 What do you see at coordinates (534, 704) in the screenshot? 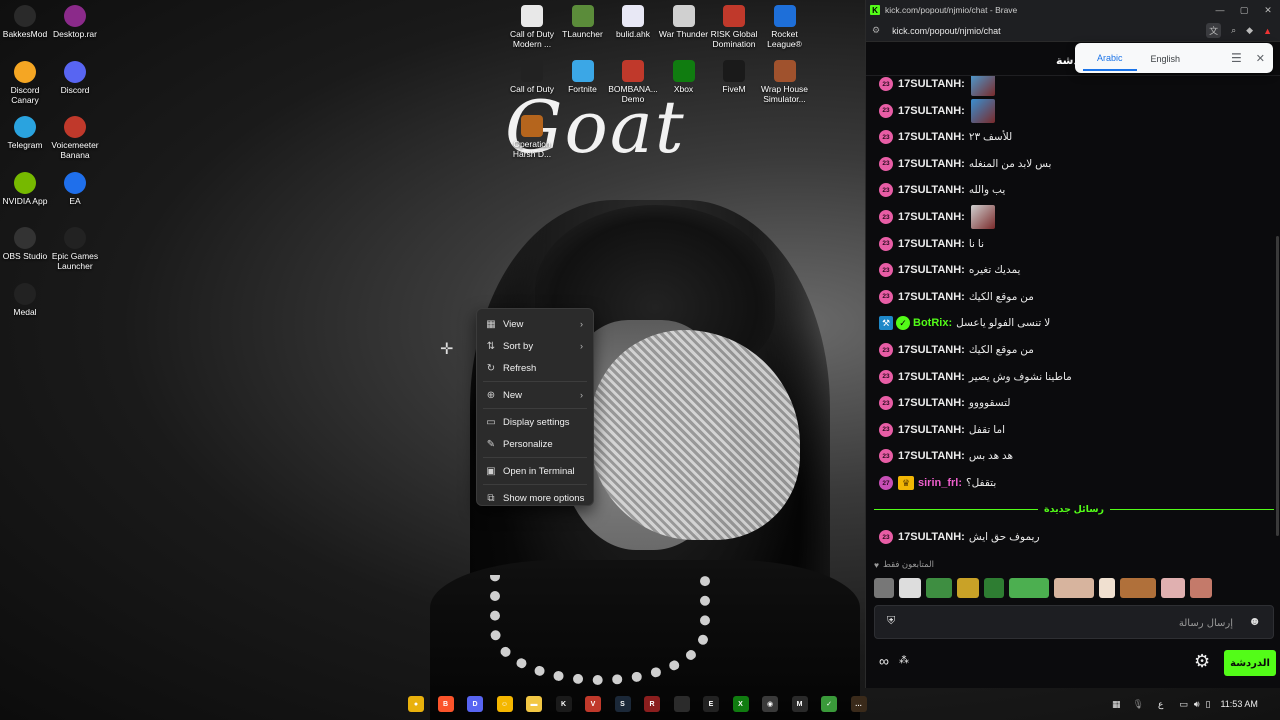
I see `file-explorer-icon: ▬` at bounding box center [534, 704].